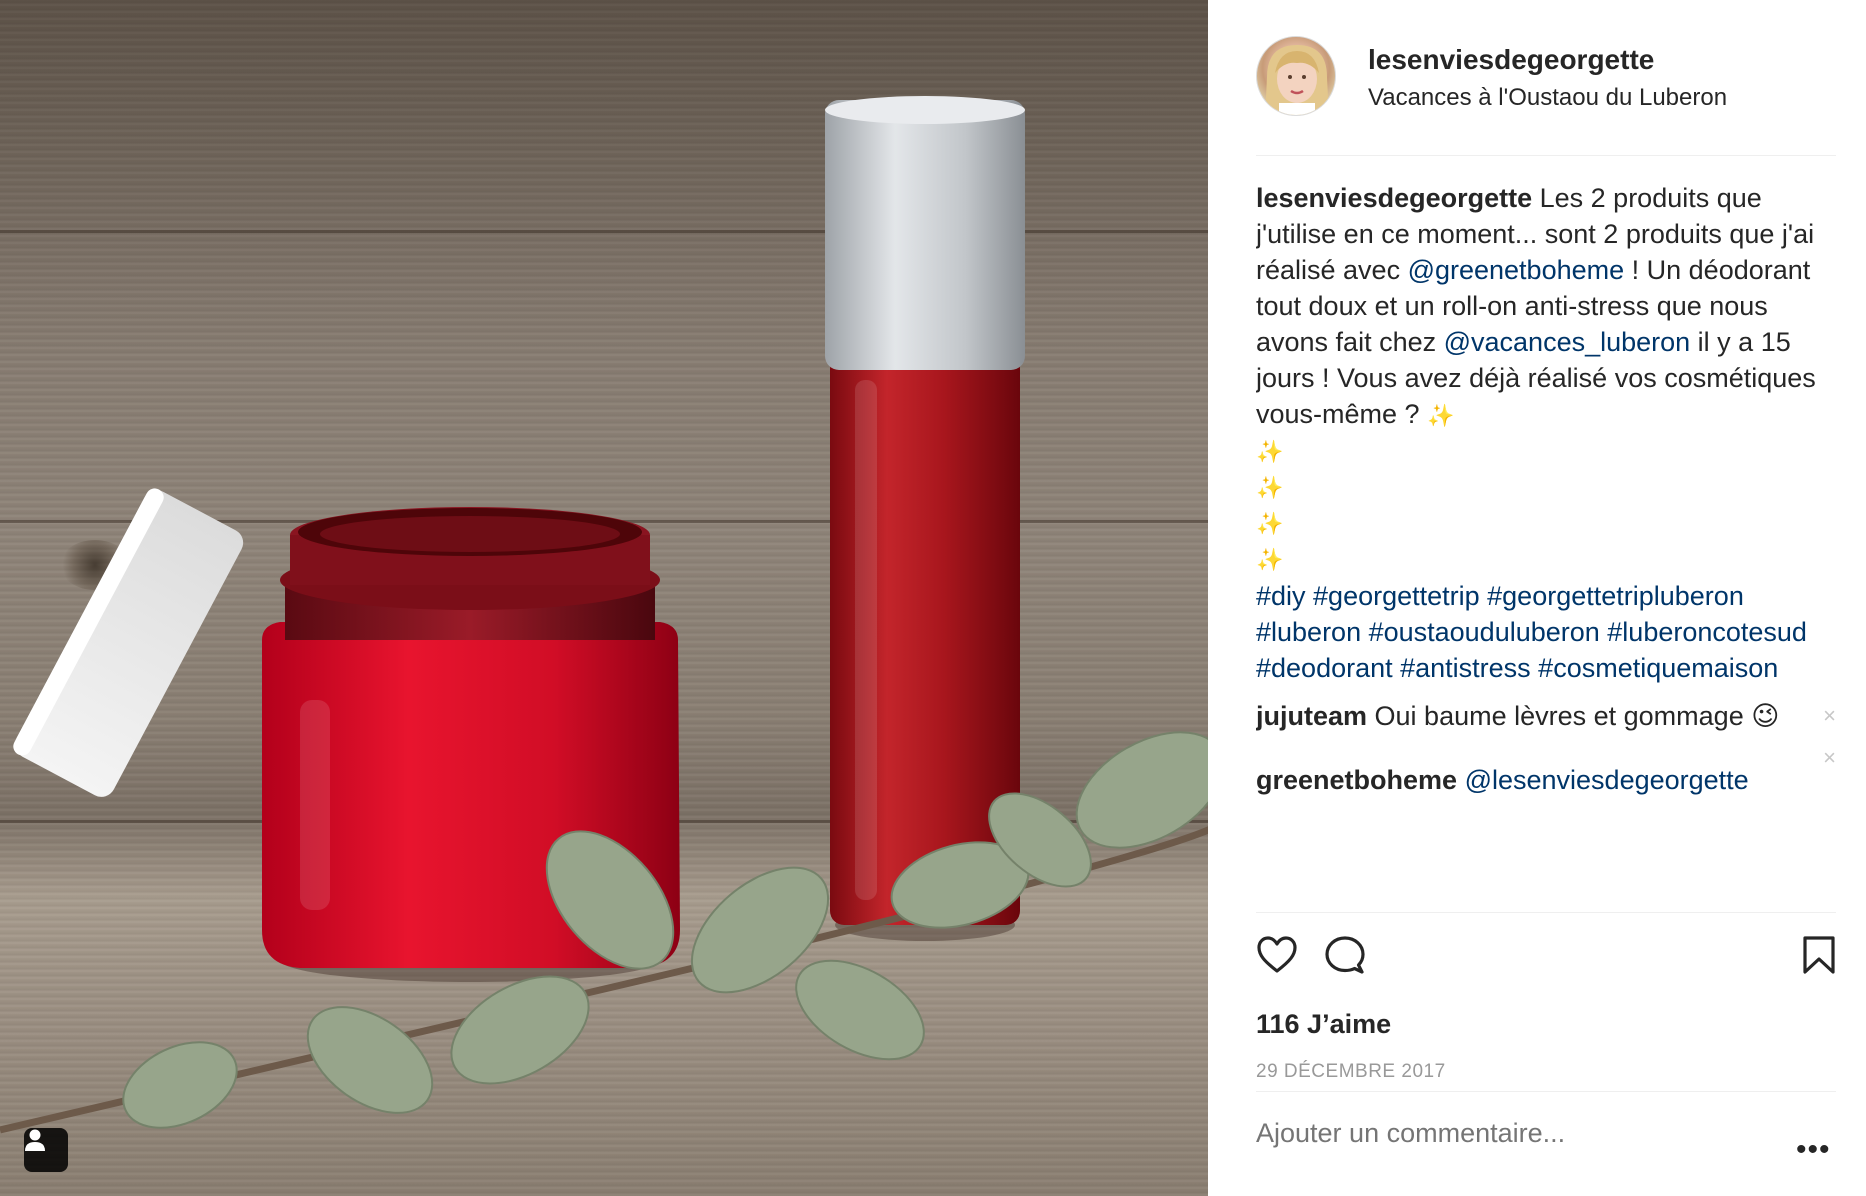 The height and width of the screenshot is (1196, 1866). Describe the element at coordinates (128, 642) in the screenshot. I see `jar-lid` at that location.